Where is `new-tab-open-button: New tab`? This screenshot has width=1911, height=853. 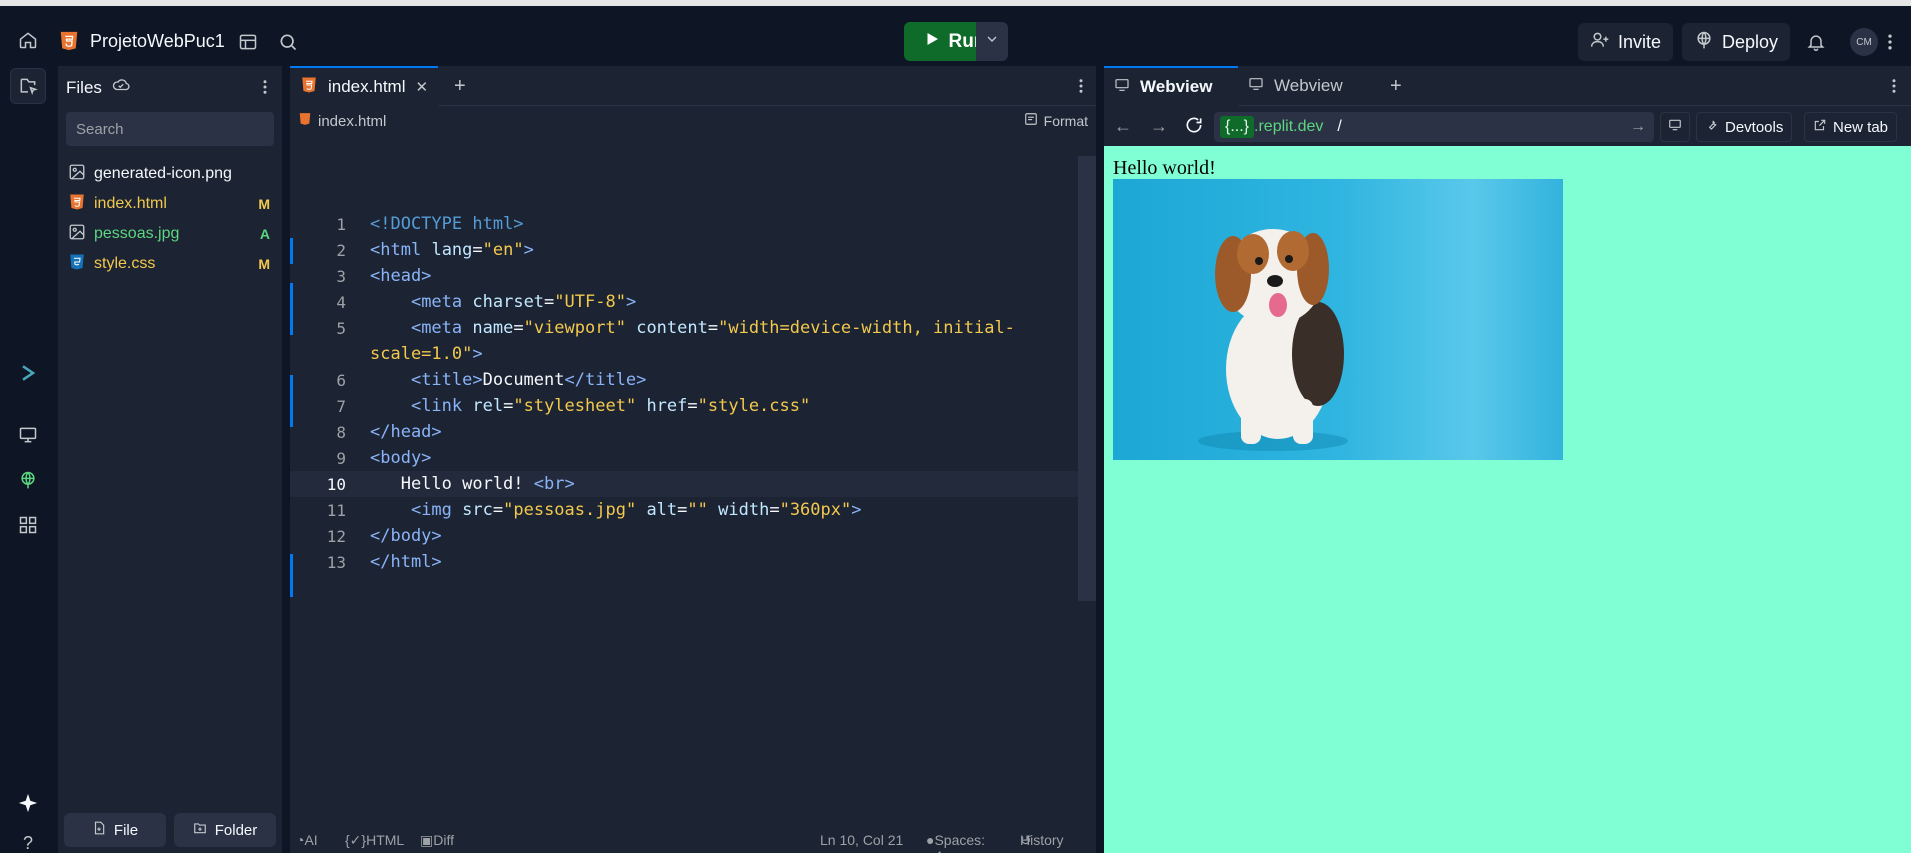 new-tab-open-button: New tab is located at coordinates (1851, 127).